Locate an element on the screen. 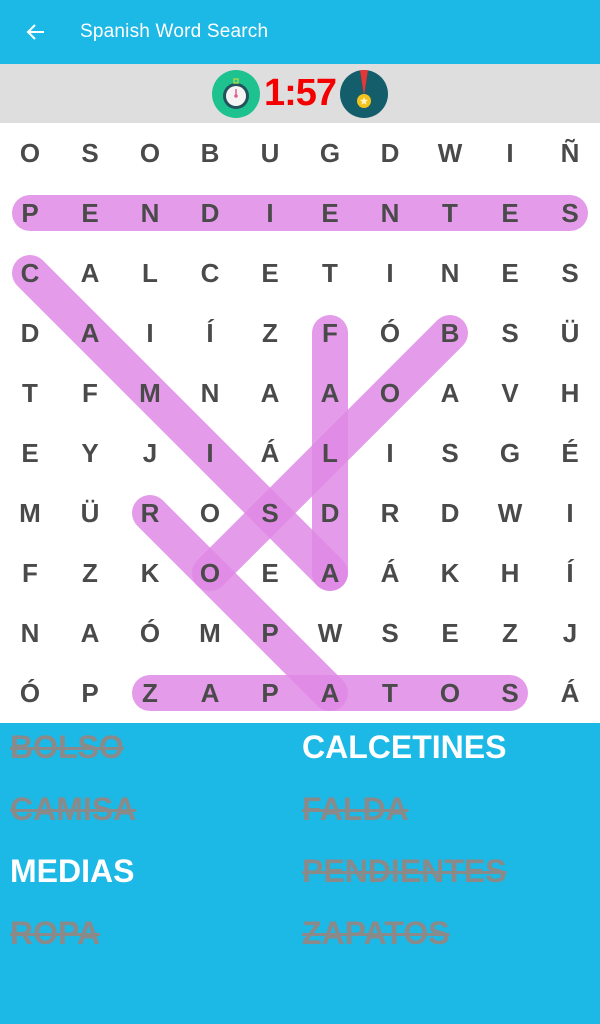  back-button is located at coordinates (36, 32).